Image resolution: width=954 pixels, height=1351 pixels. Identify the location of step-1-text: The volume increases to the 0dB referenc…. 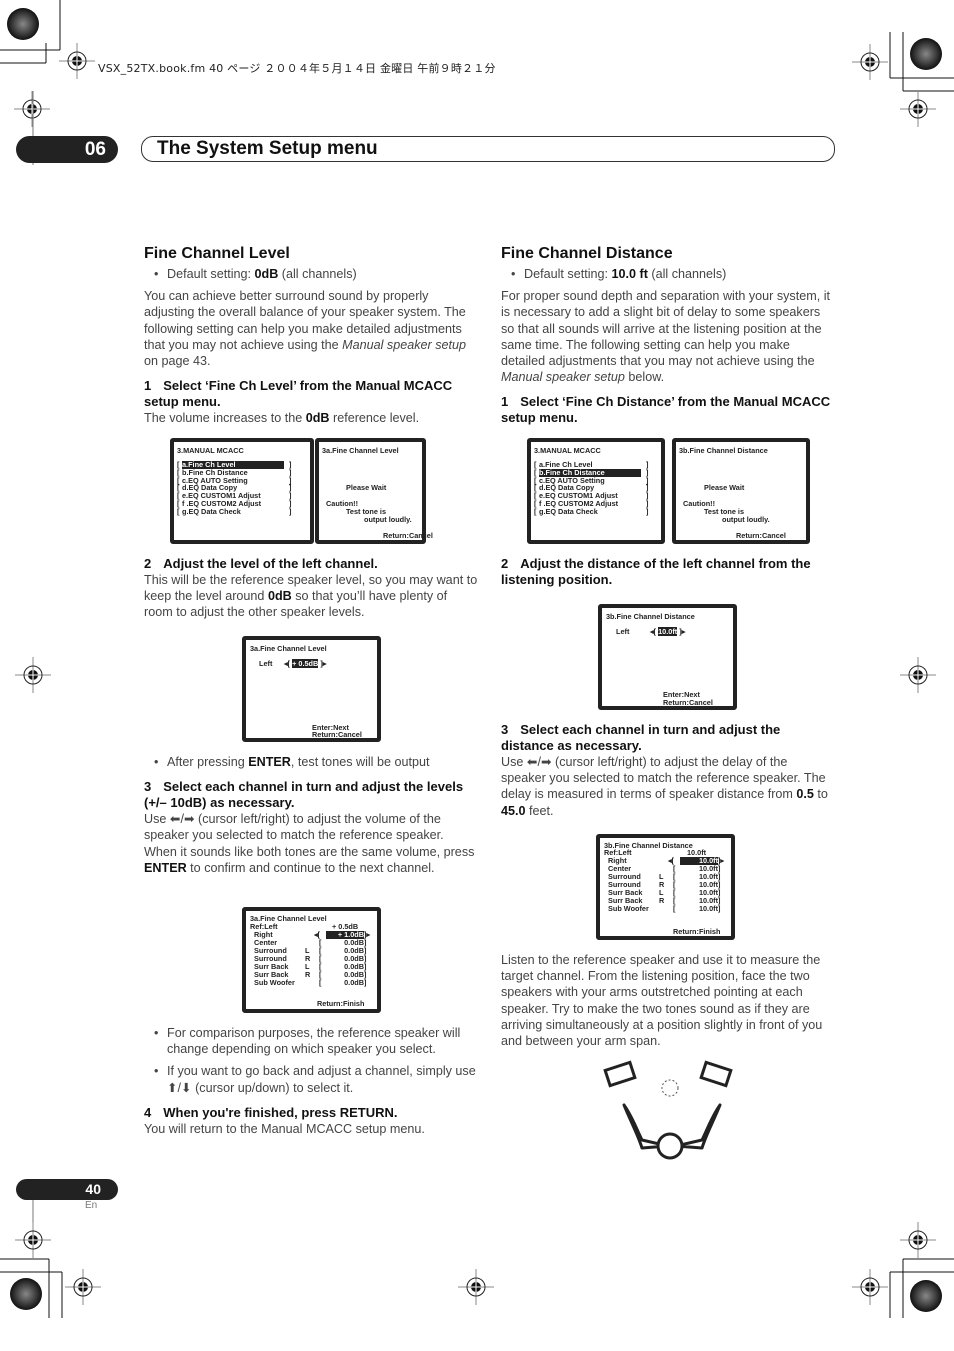
(282, 418).